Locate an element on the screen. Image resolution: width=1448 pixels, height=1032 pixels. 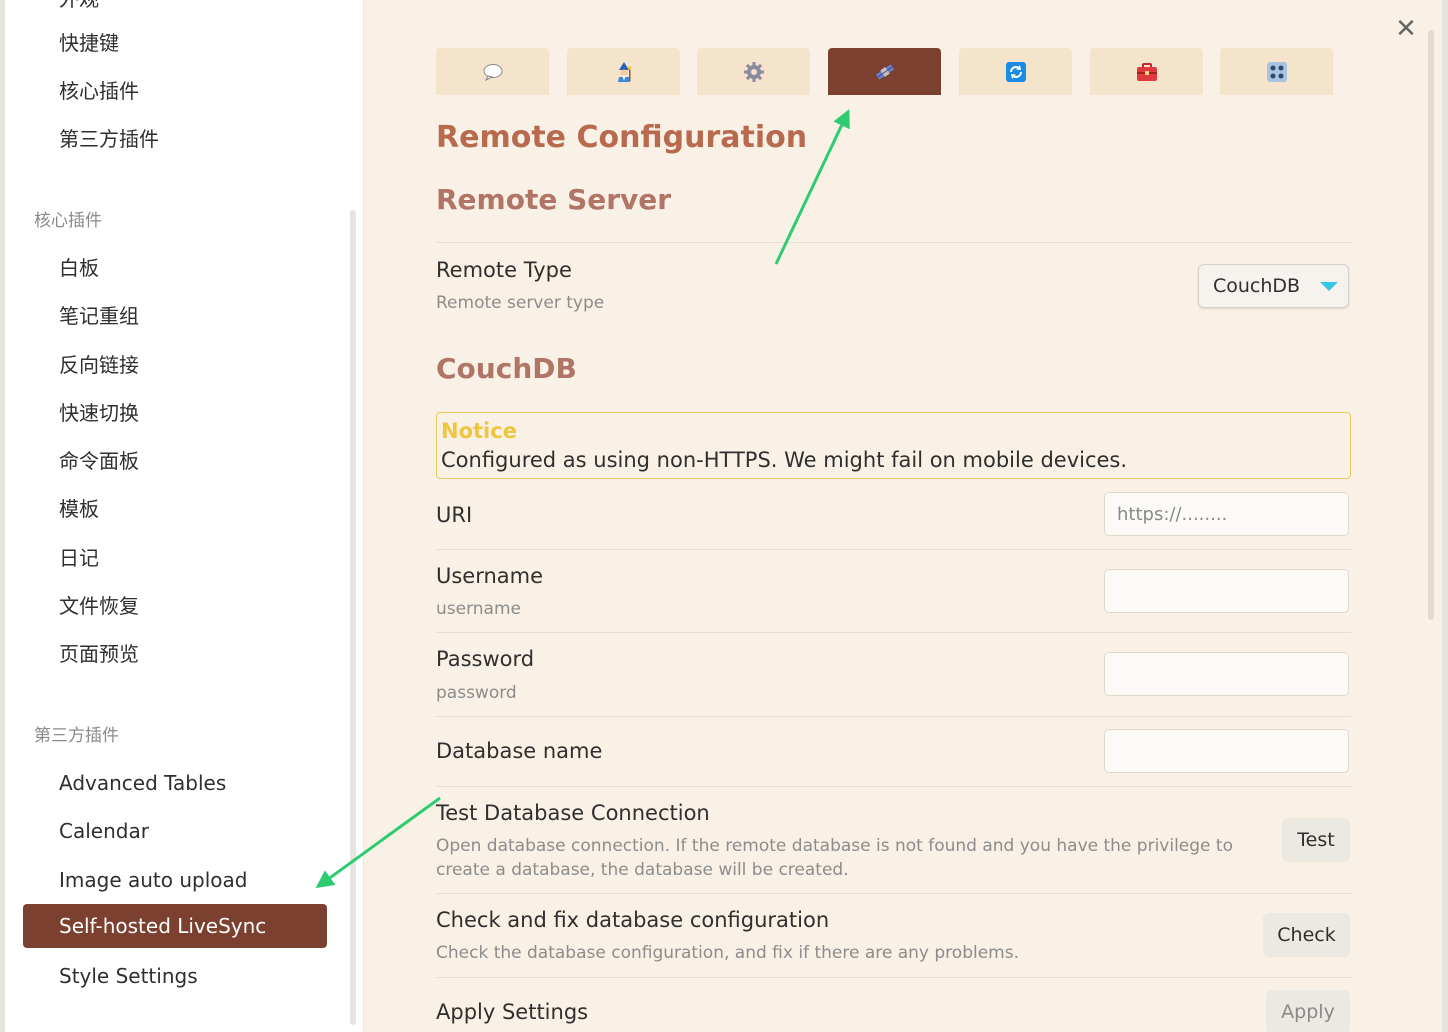
sync-icon is located at coordinates (1015, 71).